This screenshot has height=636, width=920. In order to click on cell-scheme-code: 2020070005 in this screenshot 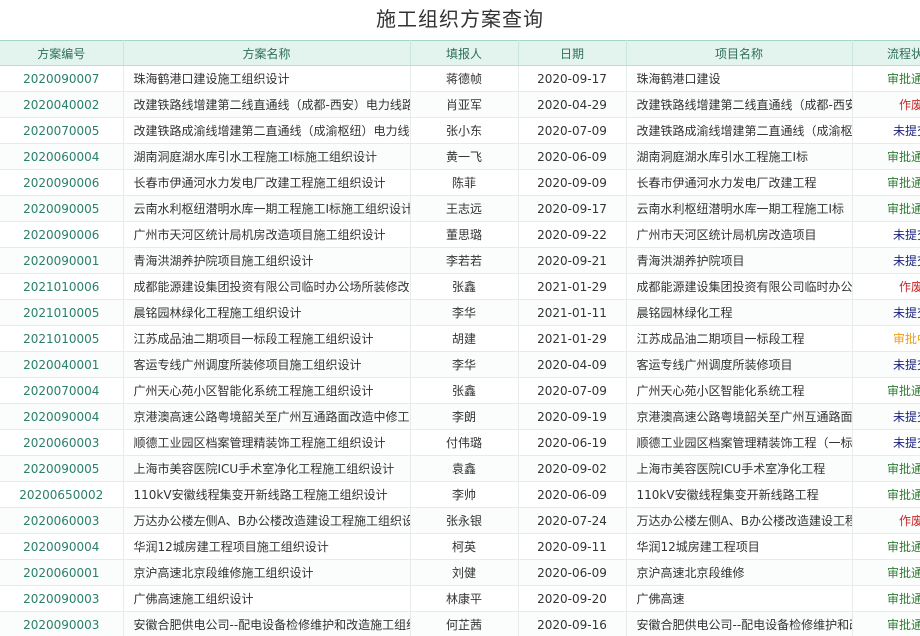, I will do `click(62, 130)`.